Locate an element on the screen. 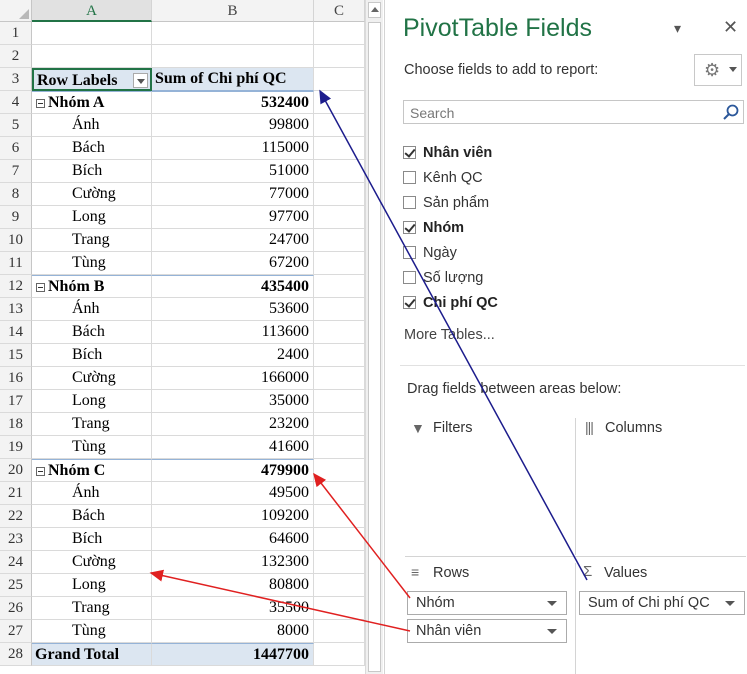  field-san-pham: Sản phẩm is located at coordinates (446, 203).